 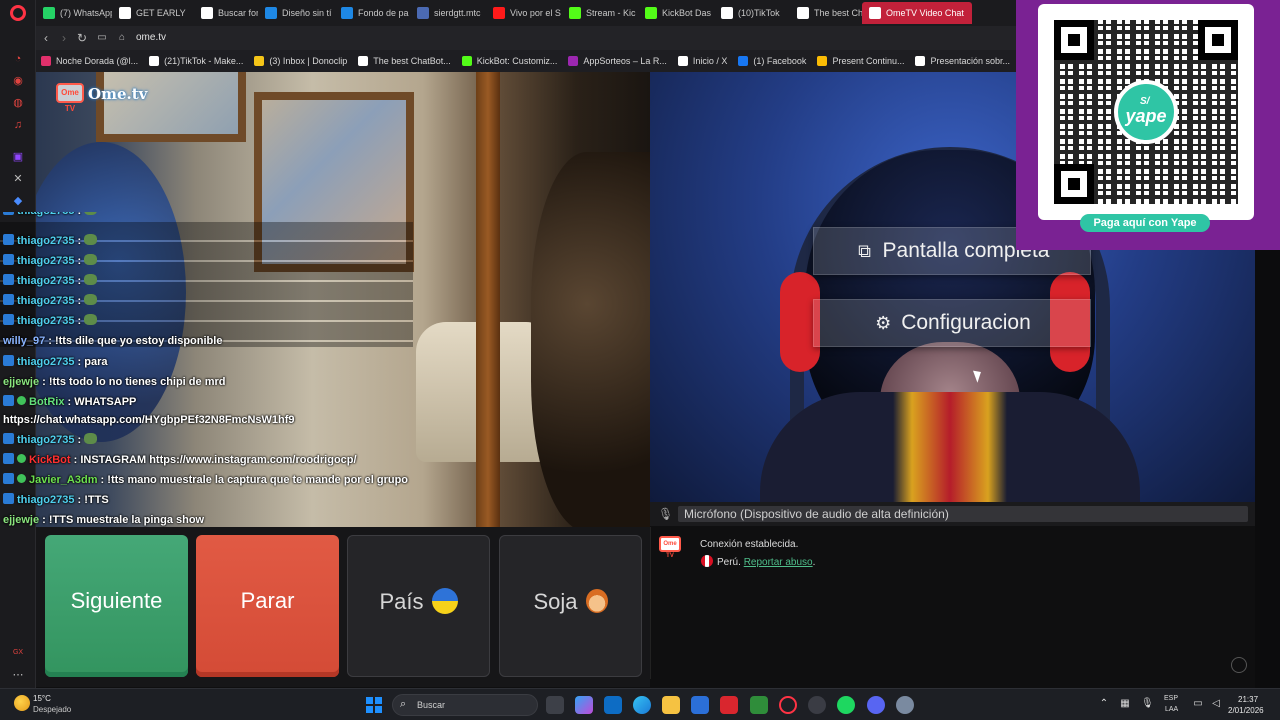 What do you see at coordinates (905, 705) in the screenshot?
I see `settings-app-icon` at bounding box center [905, 705].